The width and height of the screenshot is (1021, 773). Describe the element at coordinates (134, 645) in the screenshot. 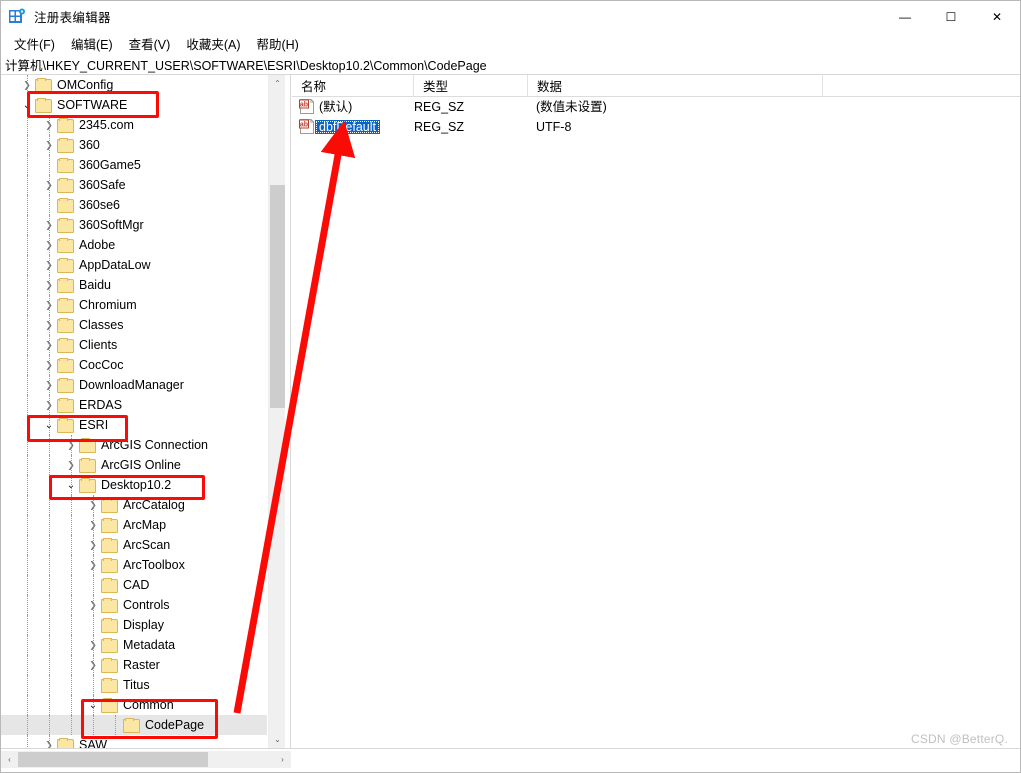

I see `tree-item-metadata: ❯ Metadata` at that location.